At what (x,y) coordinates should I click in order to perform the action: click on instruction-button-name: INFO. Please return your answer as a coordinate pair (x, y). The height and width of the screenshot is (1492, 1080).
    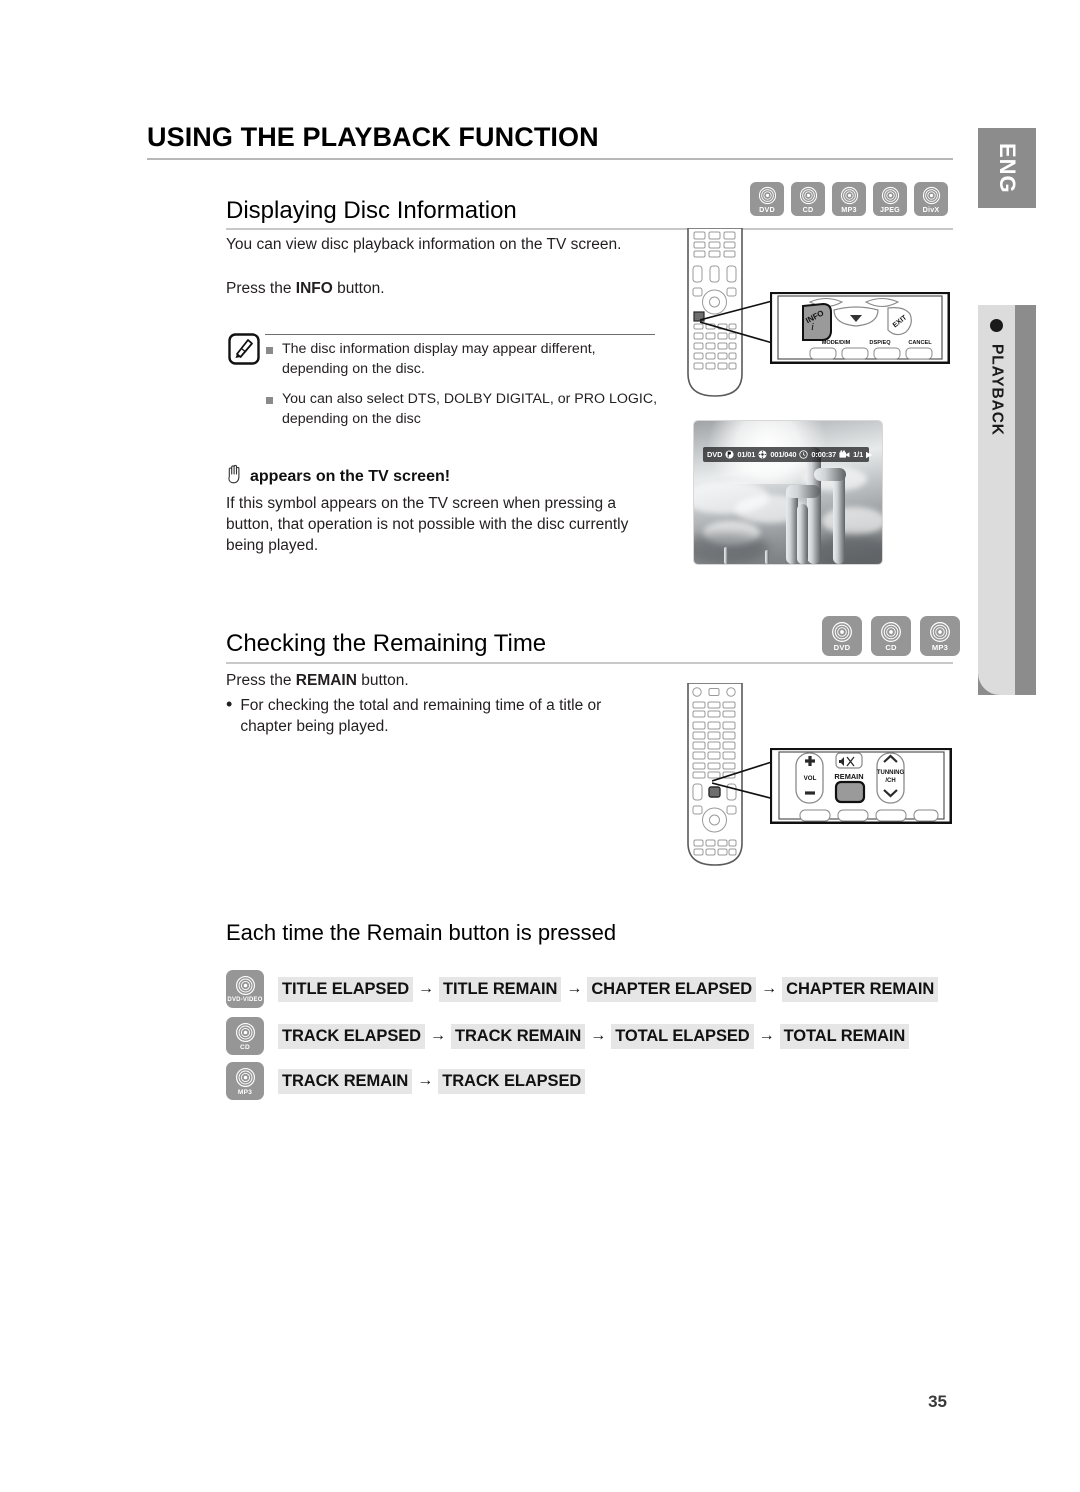
    Looking at the image, I should click on (314, 288).